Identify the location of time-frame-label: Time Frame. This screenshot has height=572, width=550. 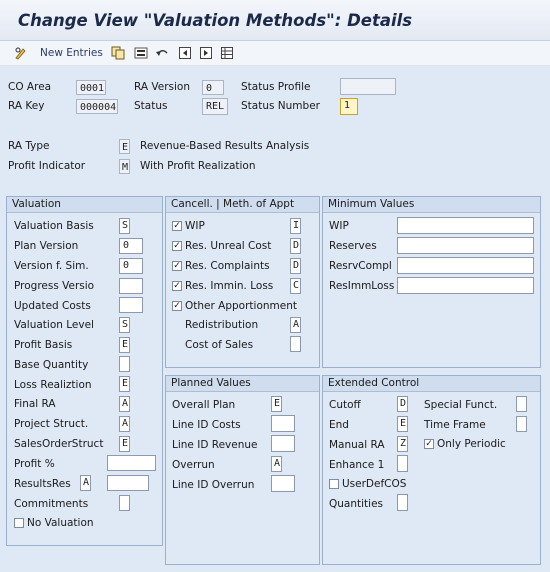
(455, 425).